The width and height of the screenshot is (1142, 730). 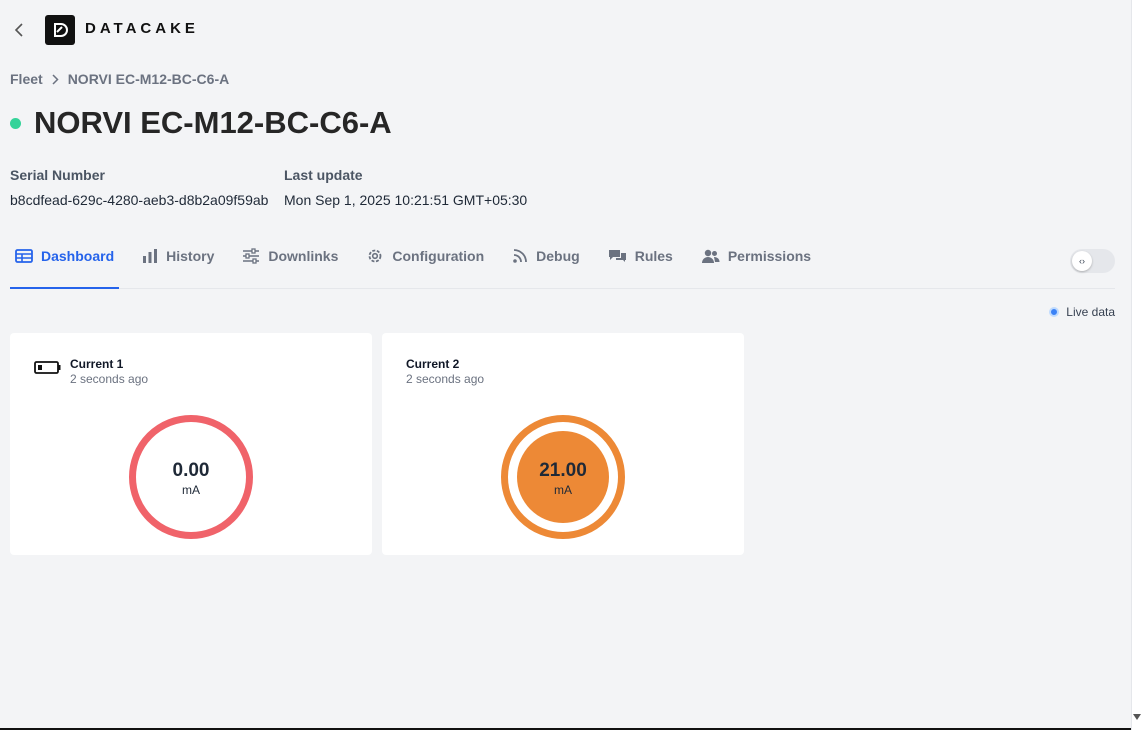 What do you see at coordinates (78, 256) in the screenshot?
I see `tab-dashboard-label: Dashboard` at bounding box center [78, 256].